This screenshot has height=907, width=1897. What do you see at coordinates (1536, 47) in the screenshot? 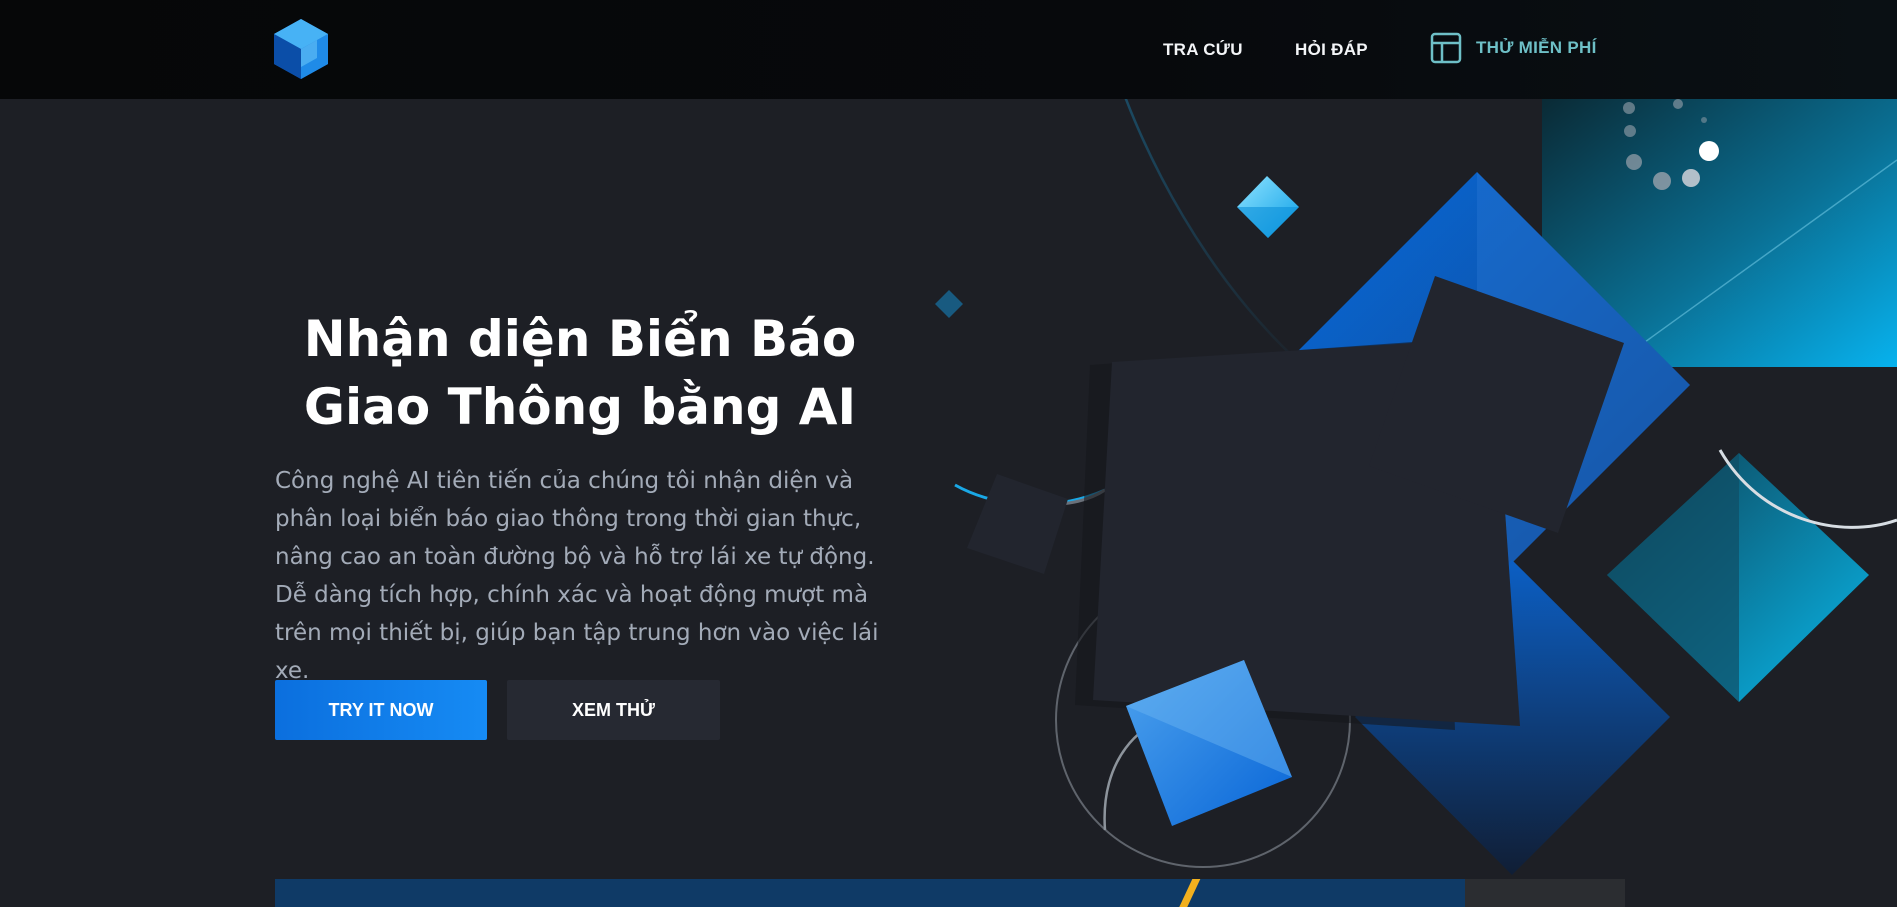
I see `nav-free-trial-label: THỬ MIỄN PHÍ` at bounding box center [1536, 47].